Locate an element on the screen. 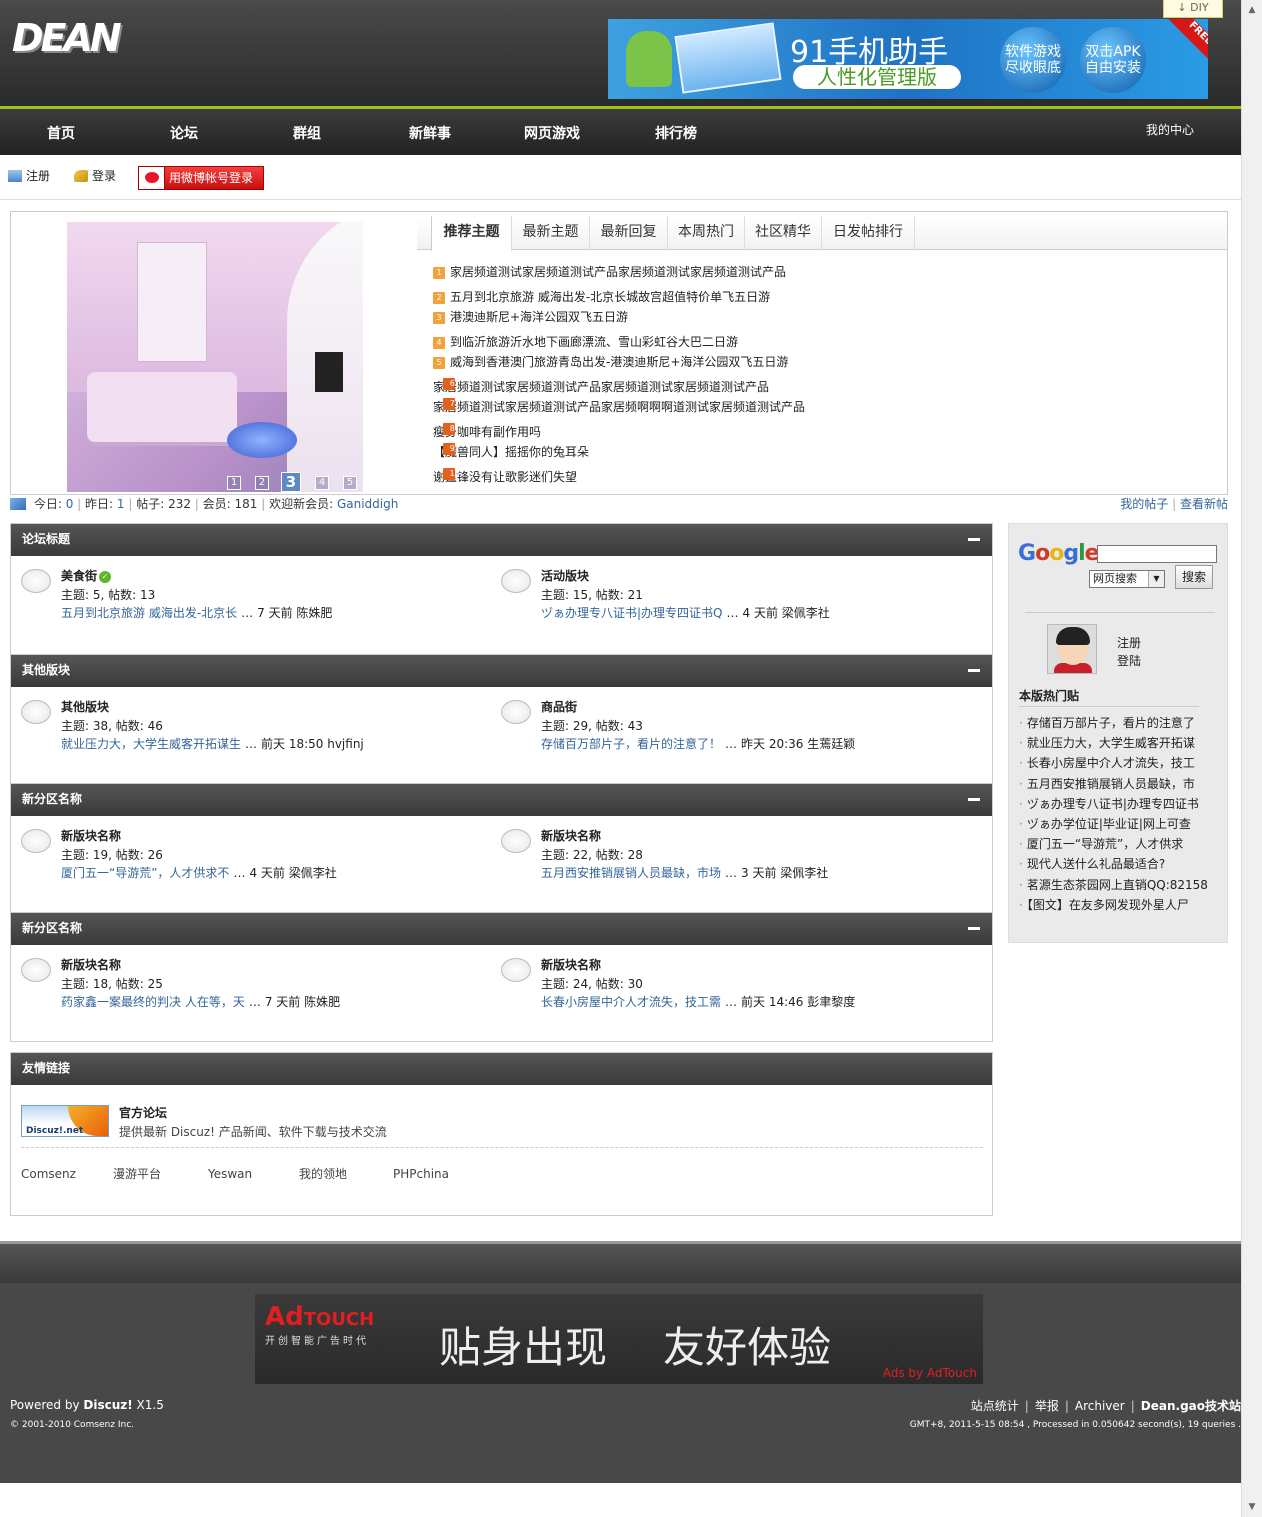 Image resolution: width=1262 pixels, height=1517 pixels. hot-post-link: 现代人送什么礼品最适合? is located at coordinates (1092, 863).